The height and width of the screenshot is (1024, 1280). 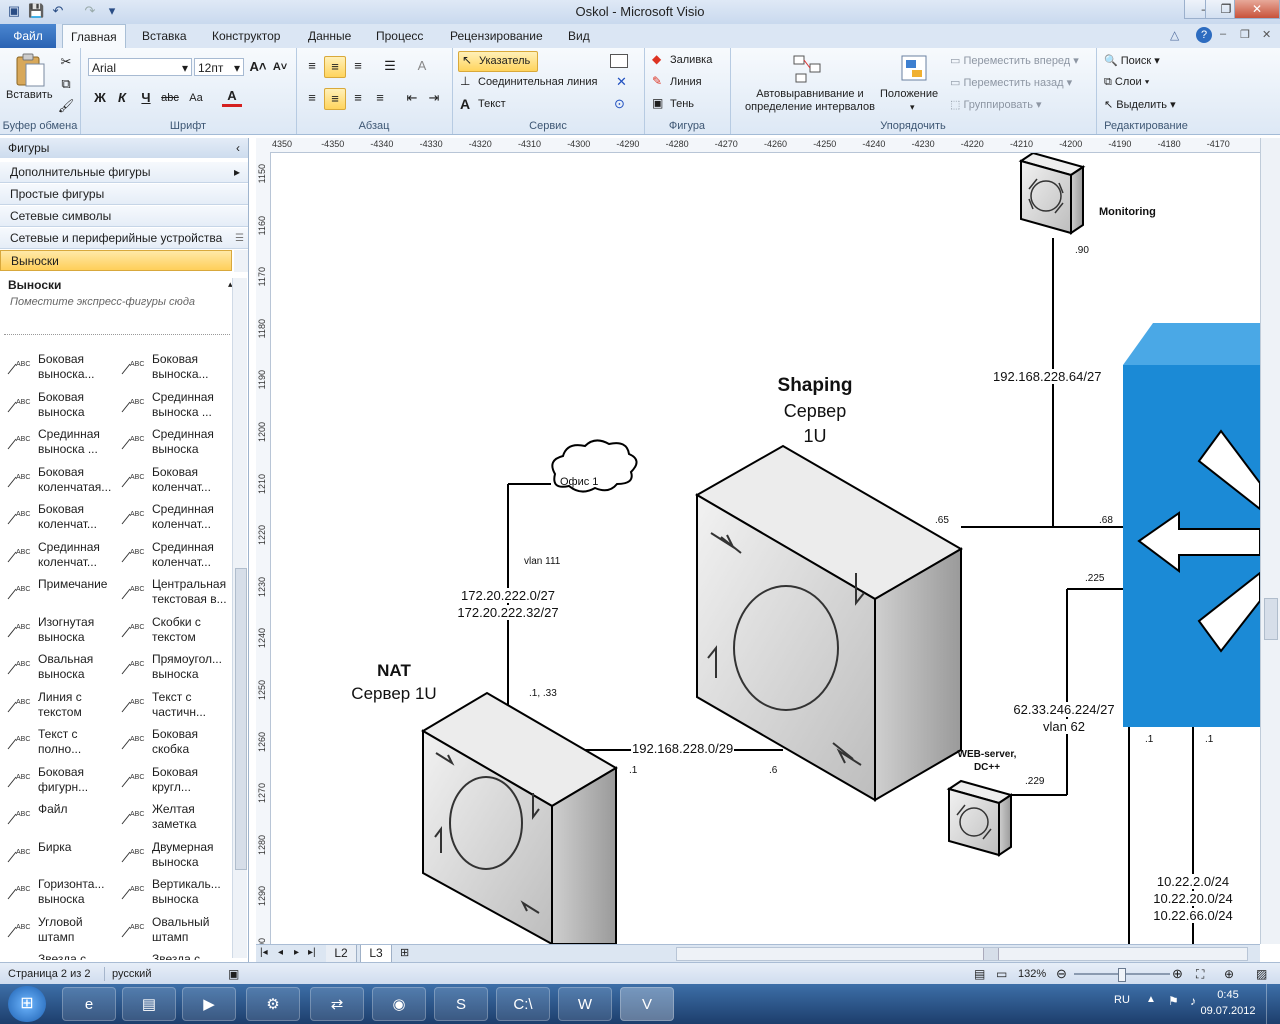 I want to click on format-painter-icon: 🖌, so click(x=66, y=106).